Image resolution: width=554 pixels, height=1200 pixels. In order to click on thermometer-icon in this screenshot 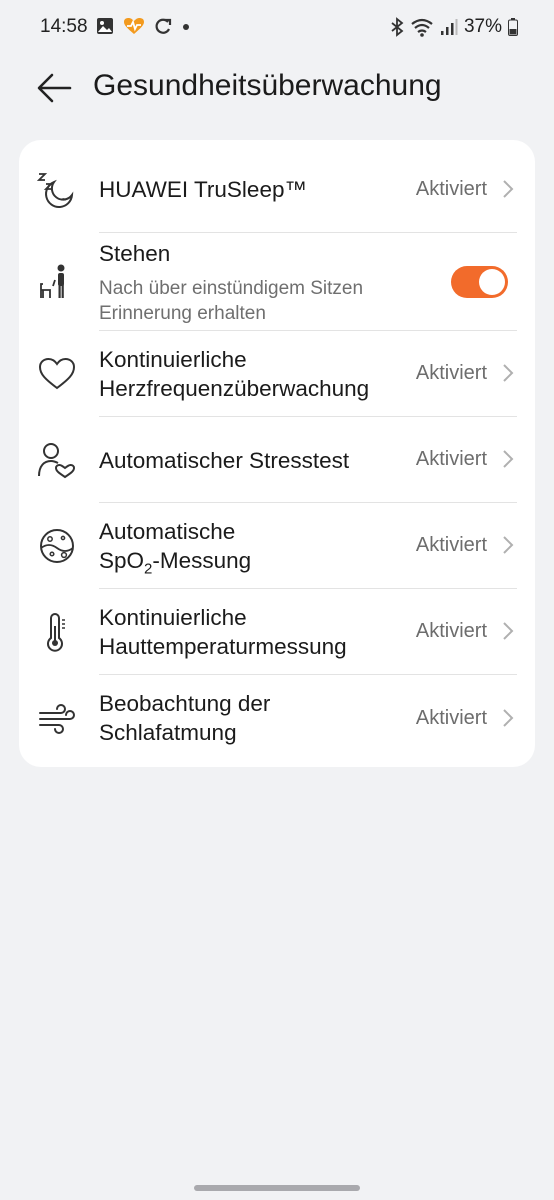, I will do `click(56, 632)`.